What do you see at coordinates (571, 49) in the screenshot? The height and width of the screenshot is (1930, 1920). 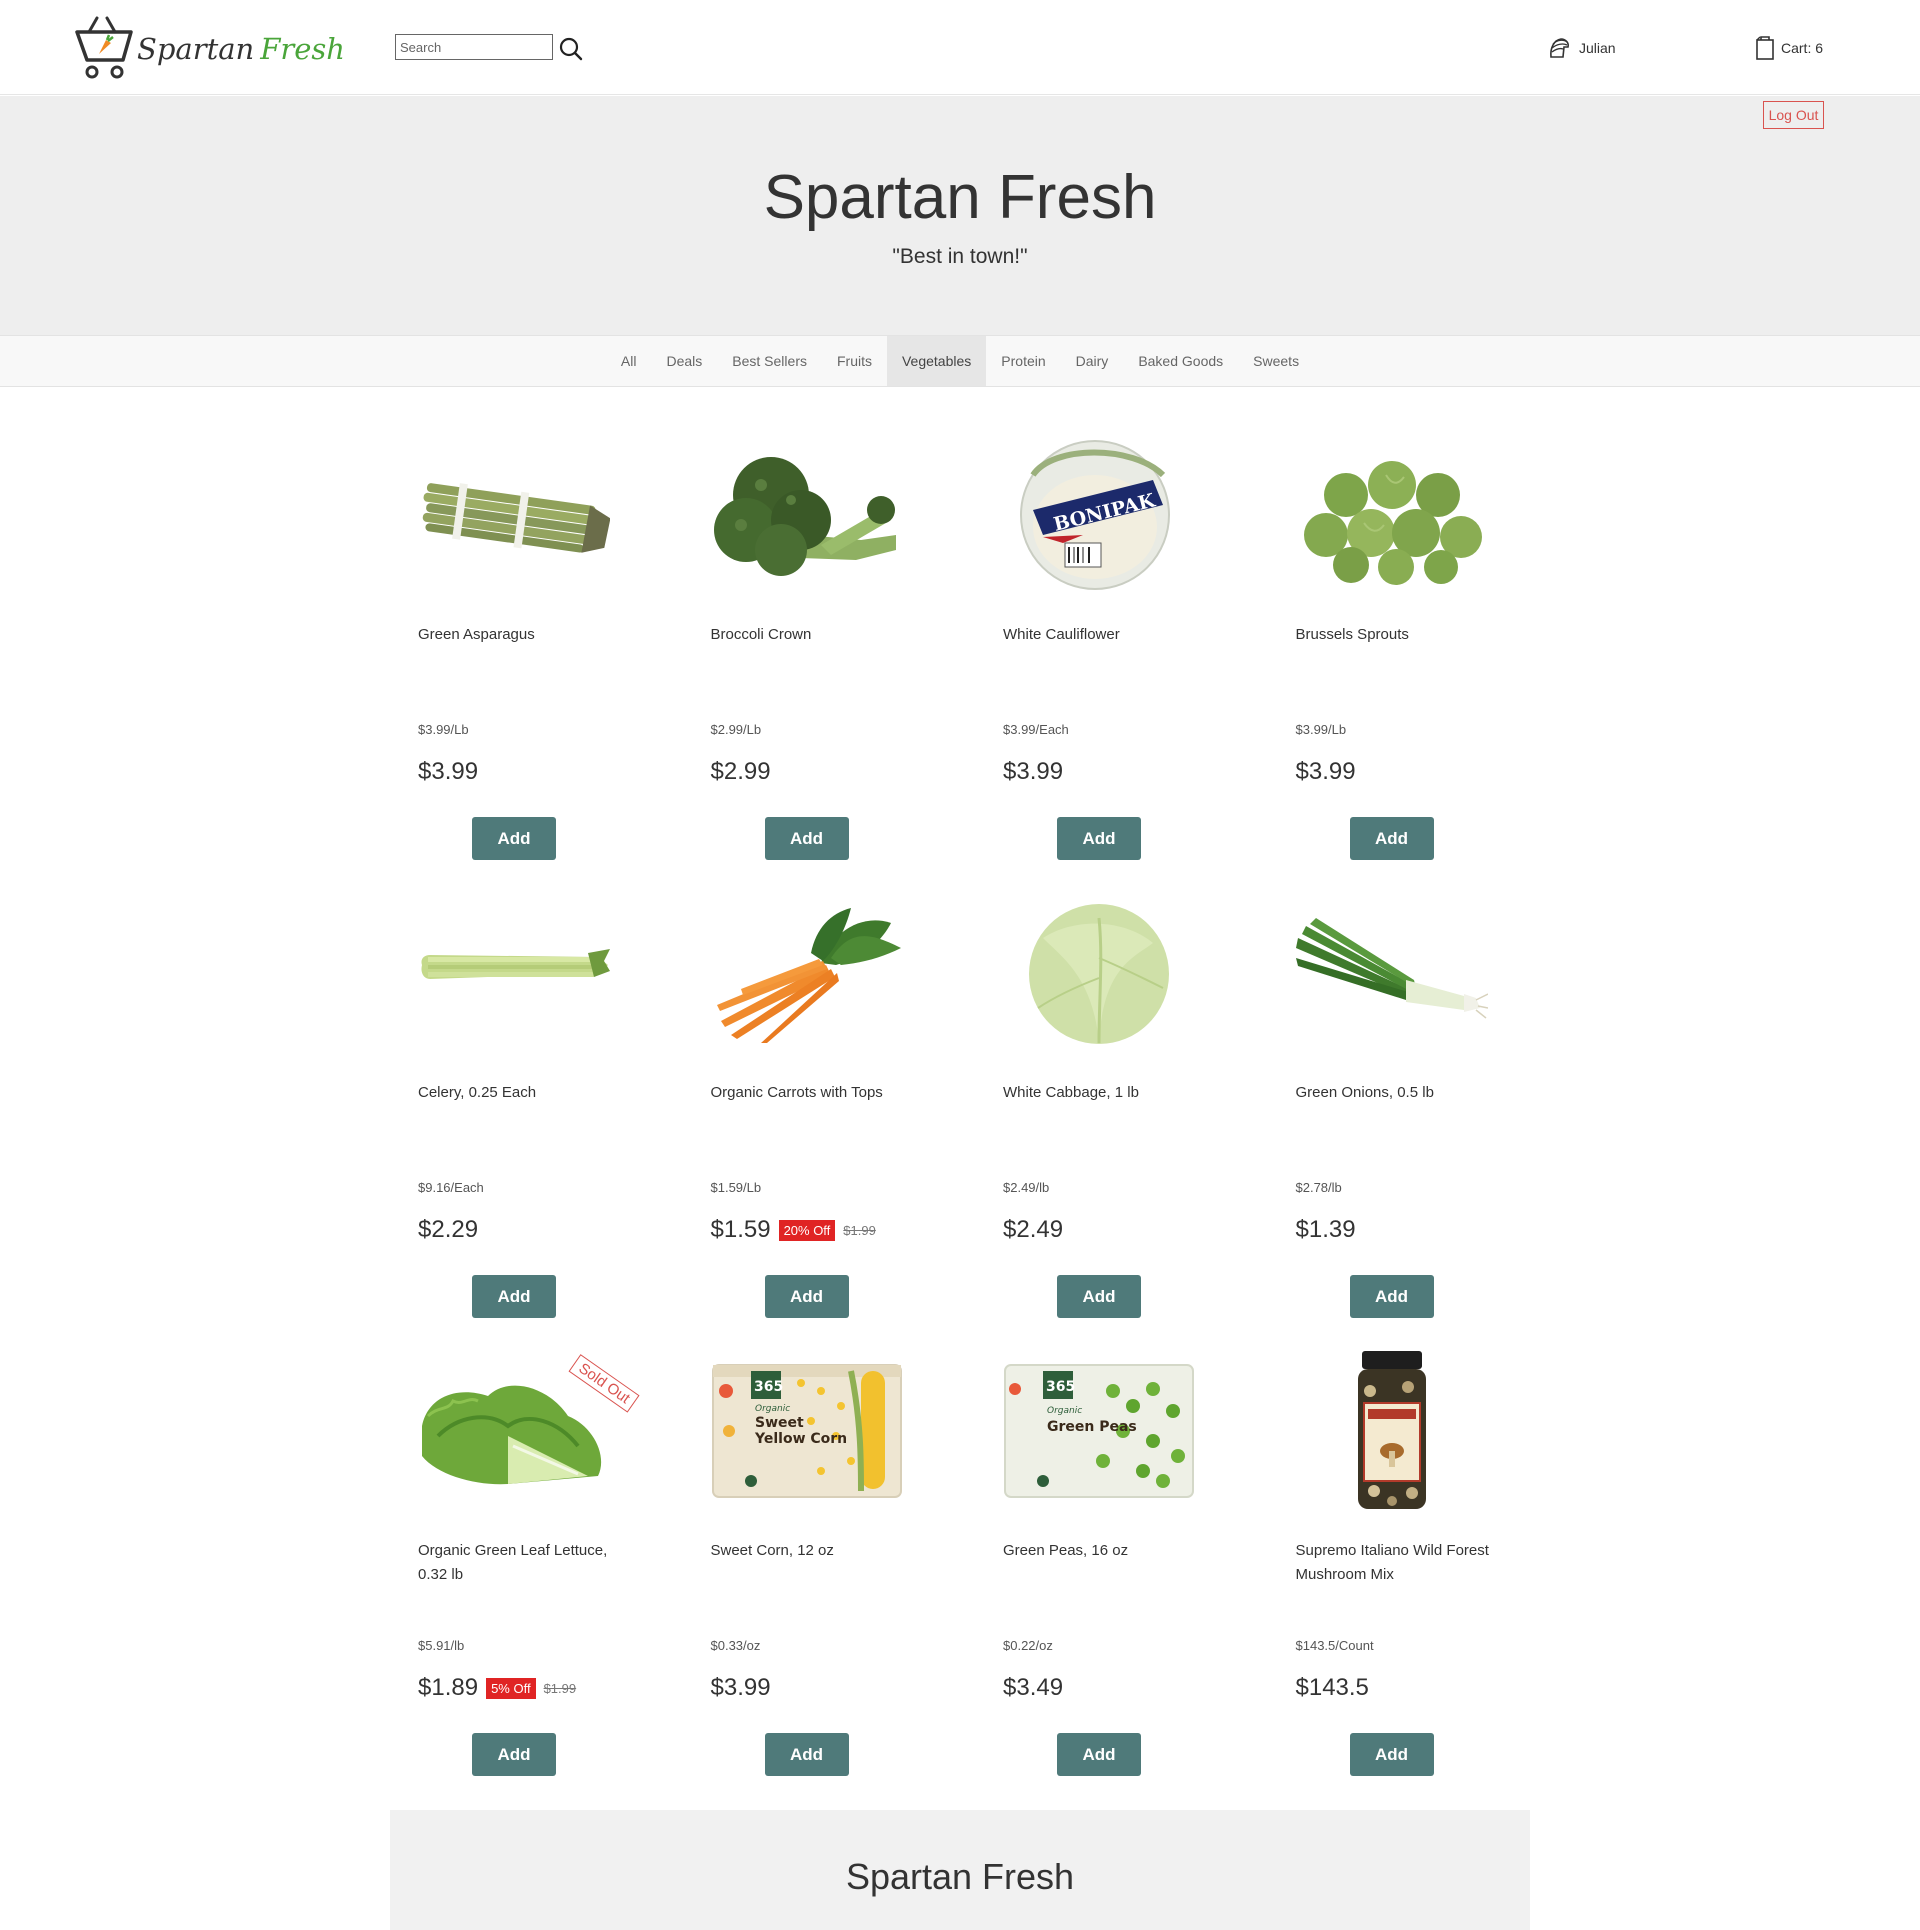 I see `search-icon` at bounding box center [571, 49].